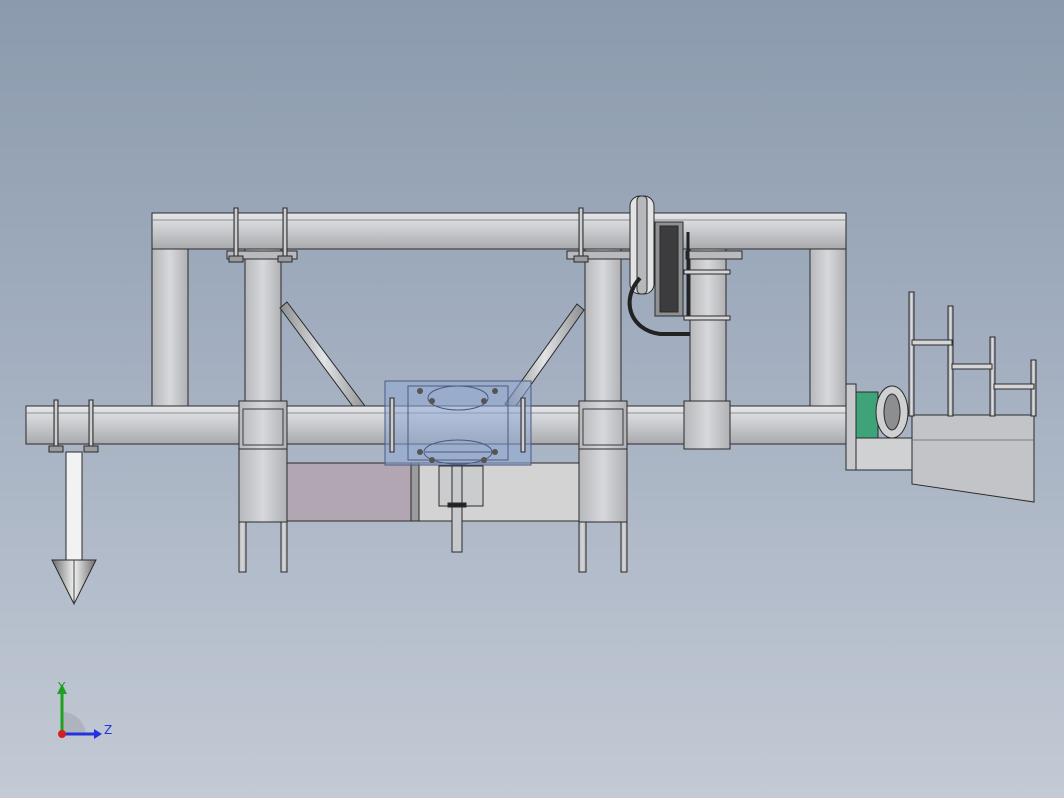 The width and height of the screenshot is (1064, 798). I want to click on z-axis-label: Z, so click(108, 730).